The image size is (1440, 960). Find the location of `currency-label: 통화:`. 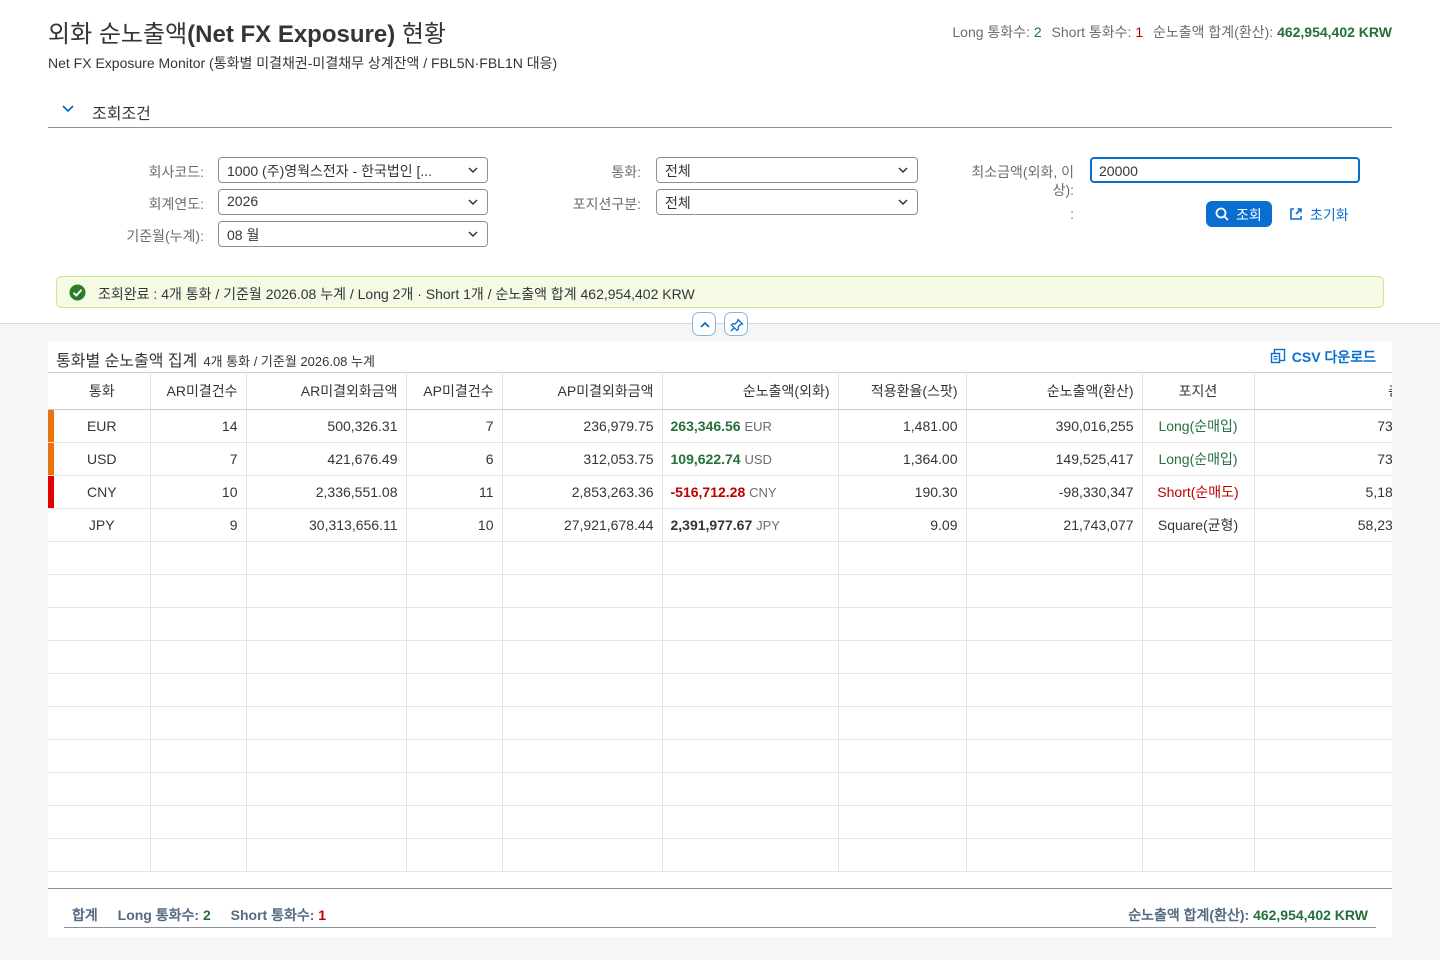

currency-label: 통화: is located at coordinates (626, 172).